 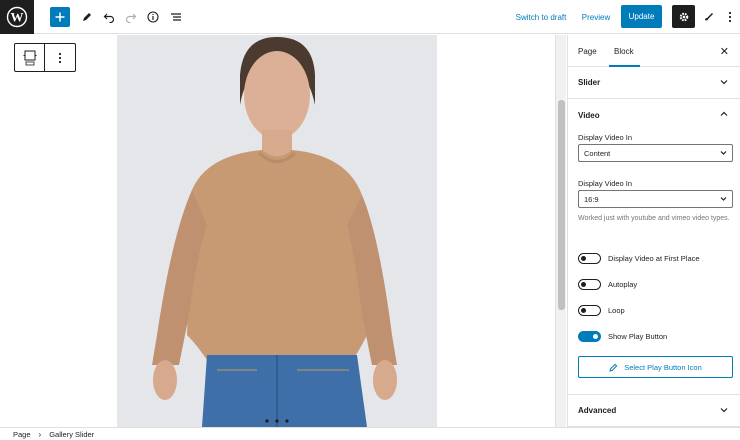 I want to click on sidebar-tabs: Page Block ✕, so click(x=654, y=51).